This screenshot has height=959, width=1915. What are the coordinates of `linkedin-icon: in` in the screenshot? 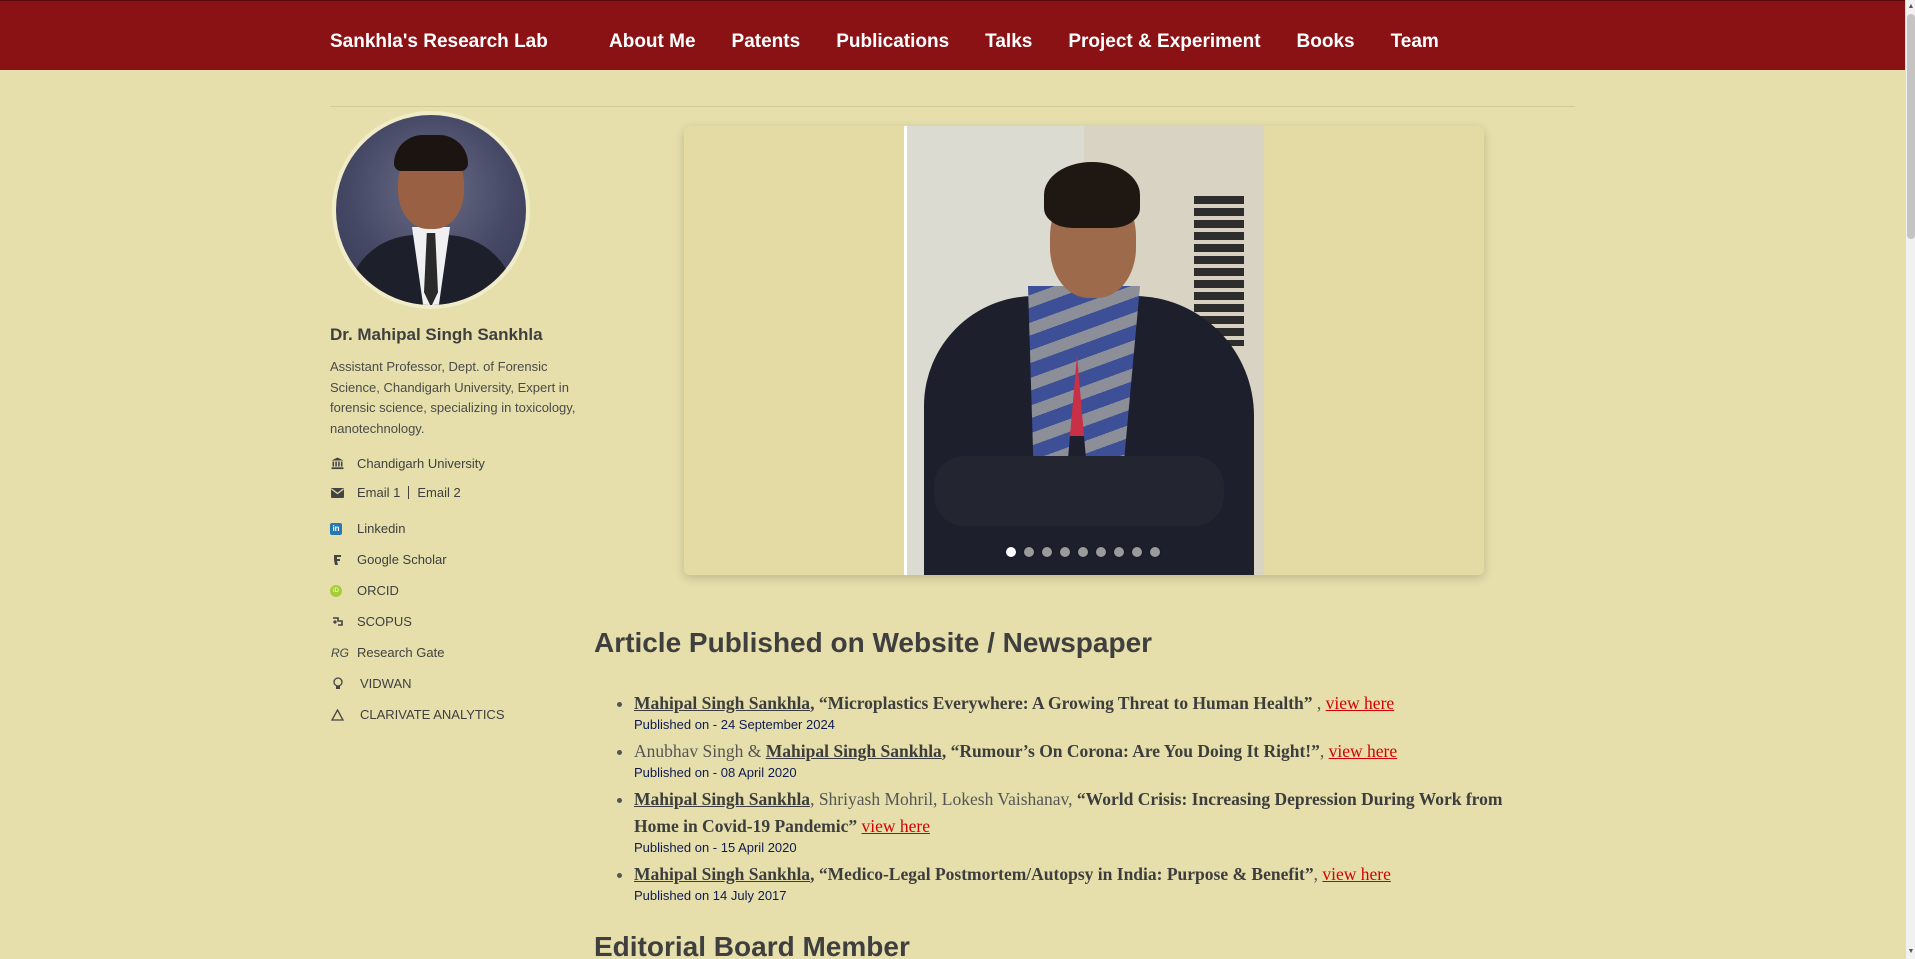 It's located at (336, 528).